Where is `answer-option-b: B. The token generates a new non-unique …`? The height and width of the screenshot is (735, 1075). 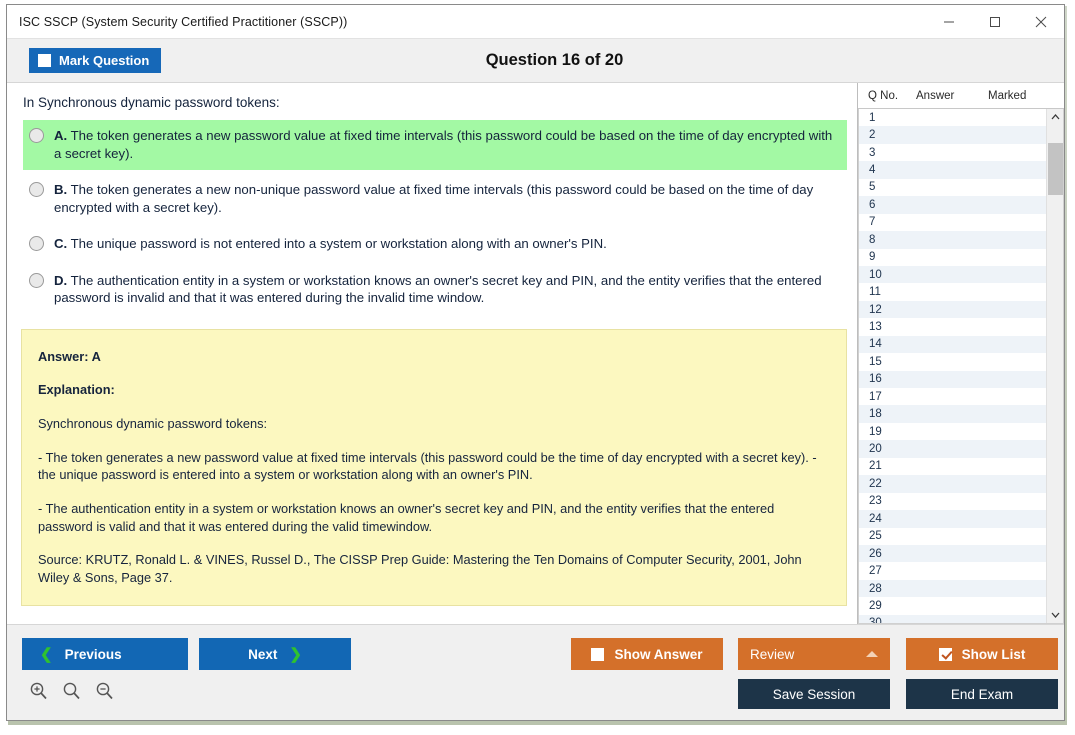 answer-option-b: B. The token generates a new non-unique … is located at coordinates (435, 199).